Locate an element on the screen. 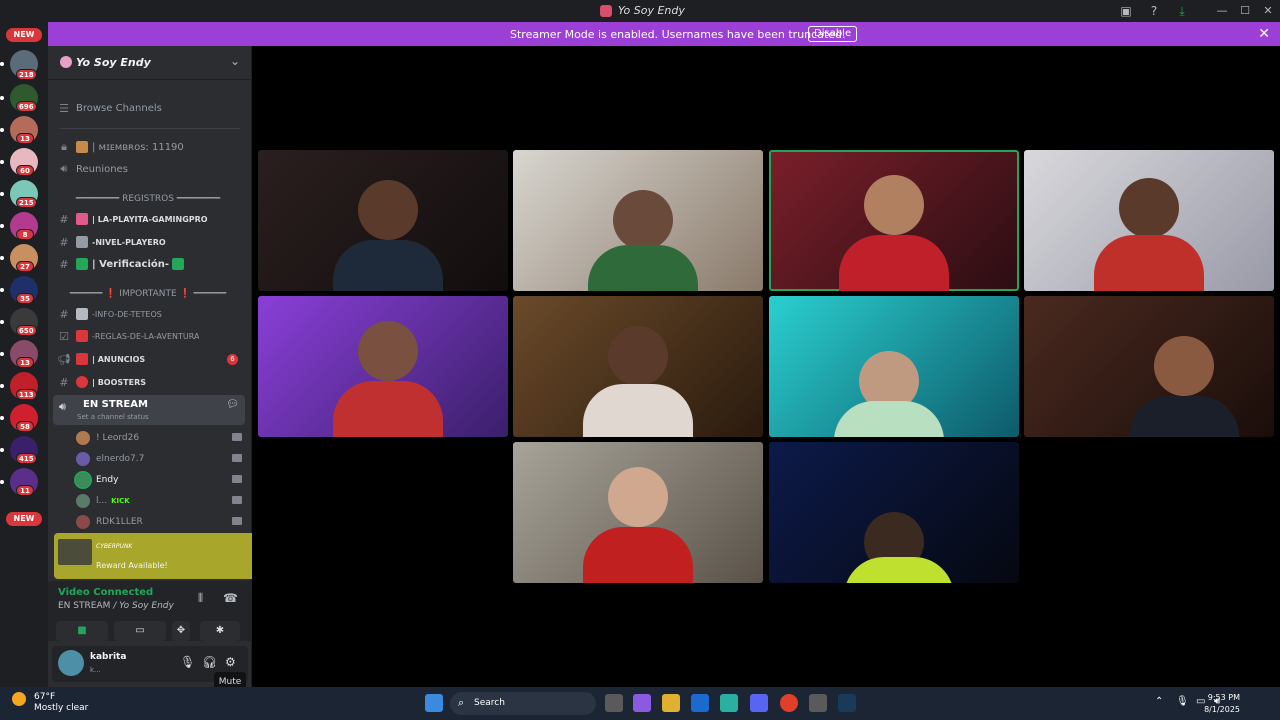 Image resolution: width=1280 pixels, height=720 pixels. tray-chevron-icon: ⌃ is located at coordinates (1159, 701).